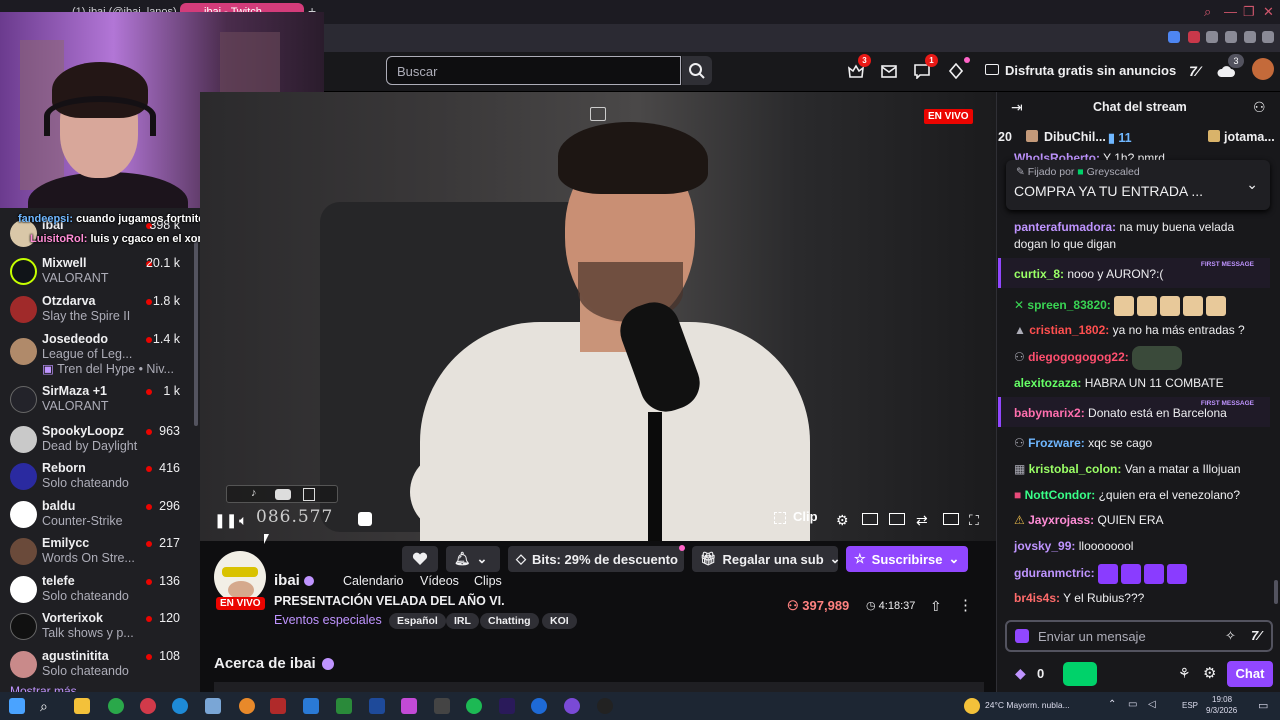 This screenshot has width=1280, height=720. What do you see at coordinates (225, 520) in the screenshot?
I see `pause-icon: ❚❚` at bounding box center [225, 520].